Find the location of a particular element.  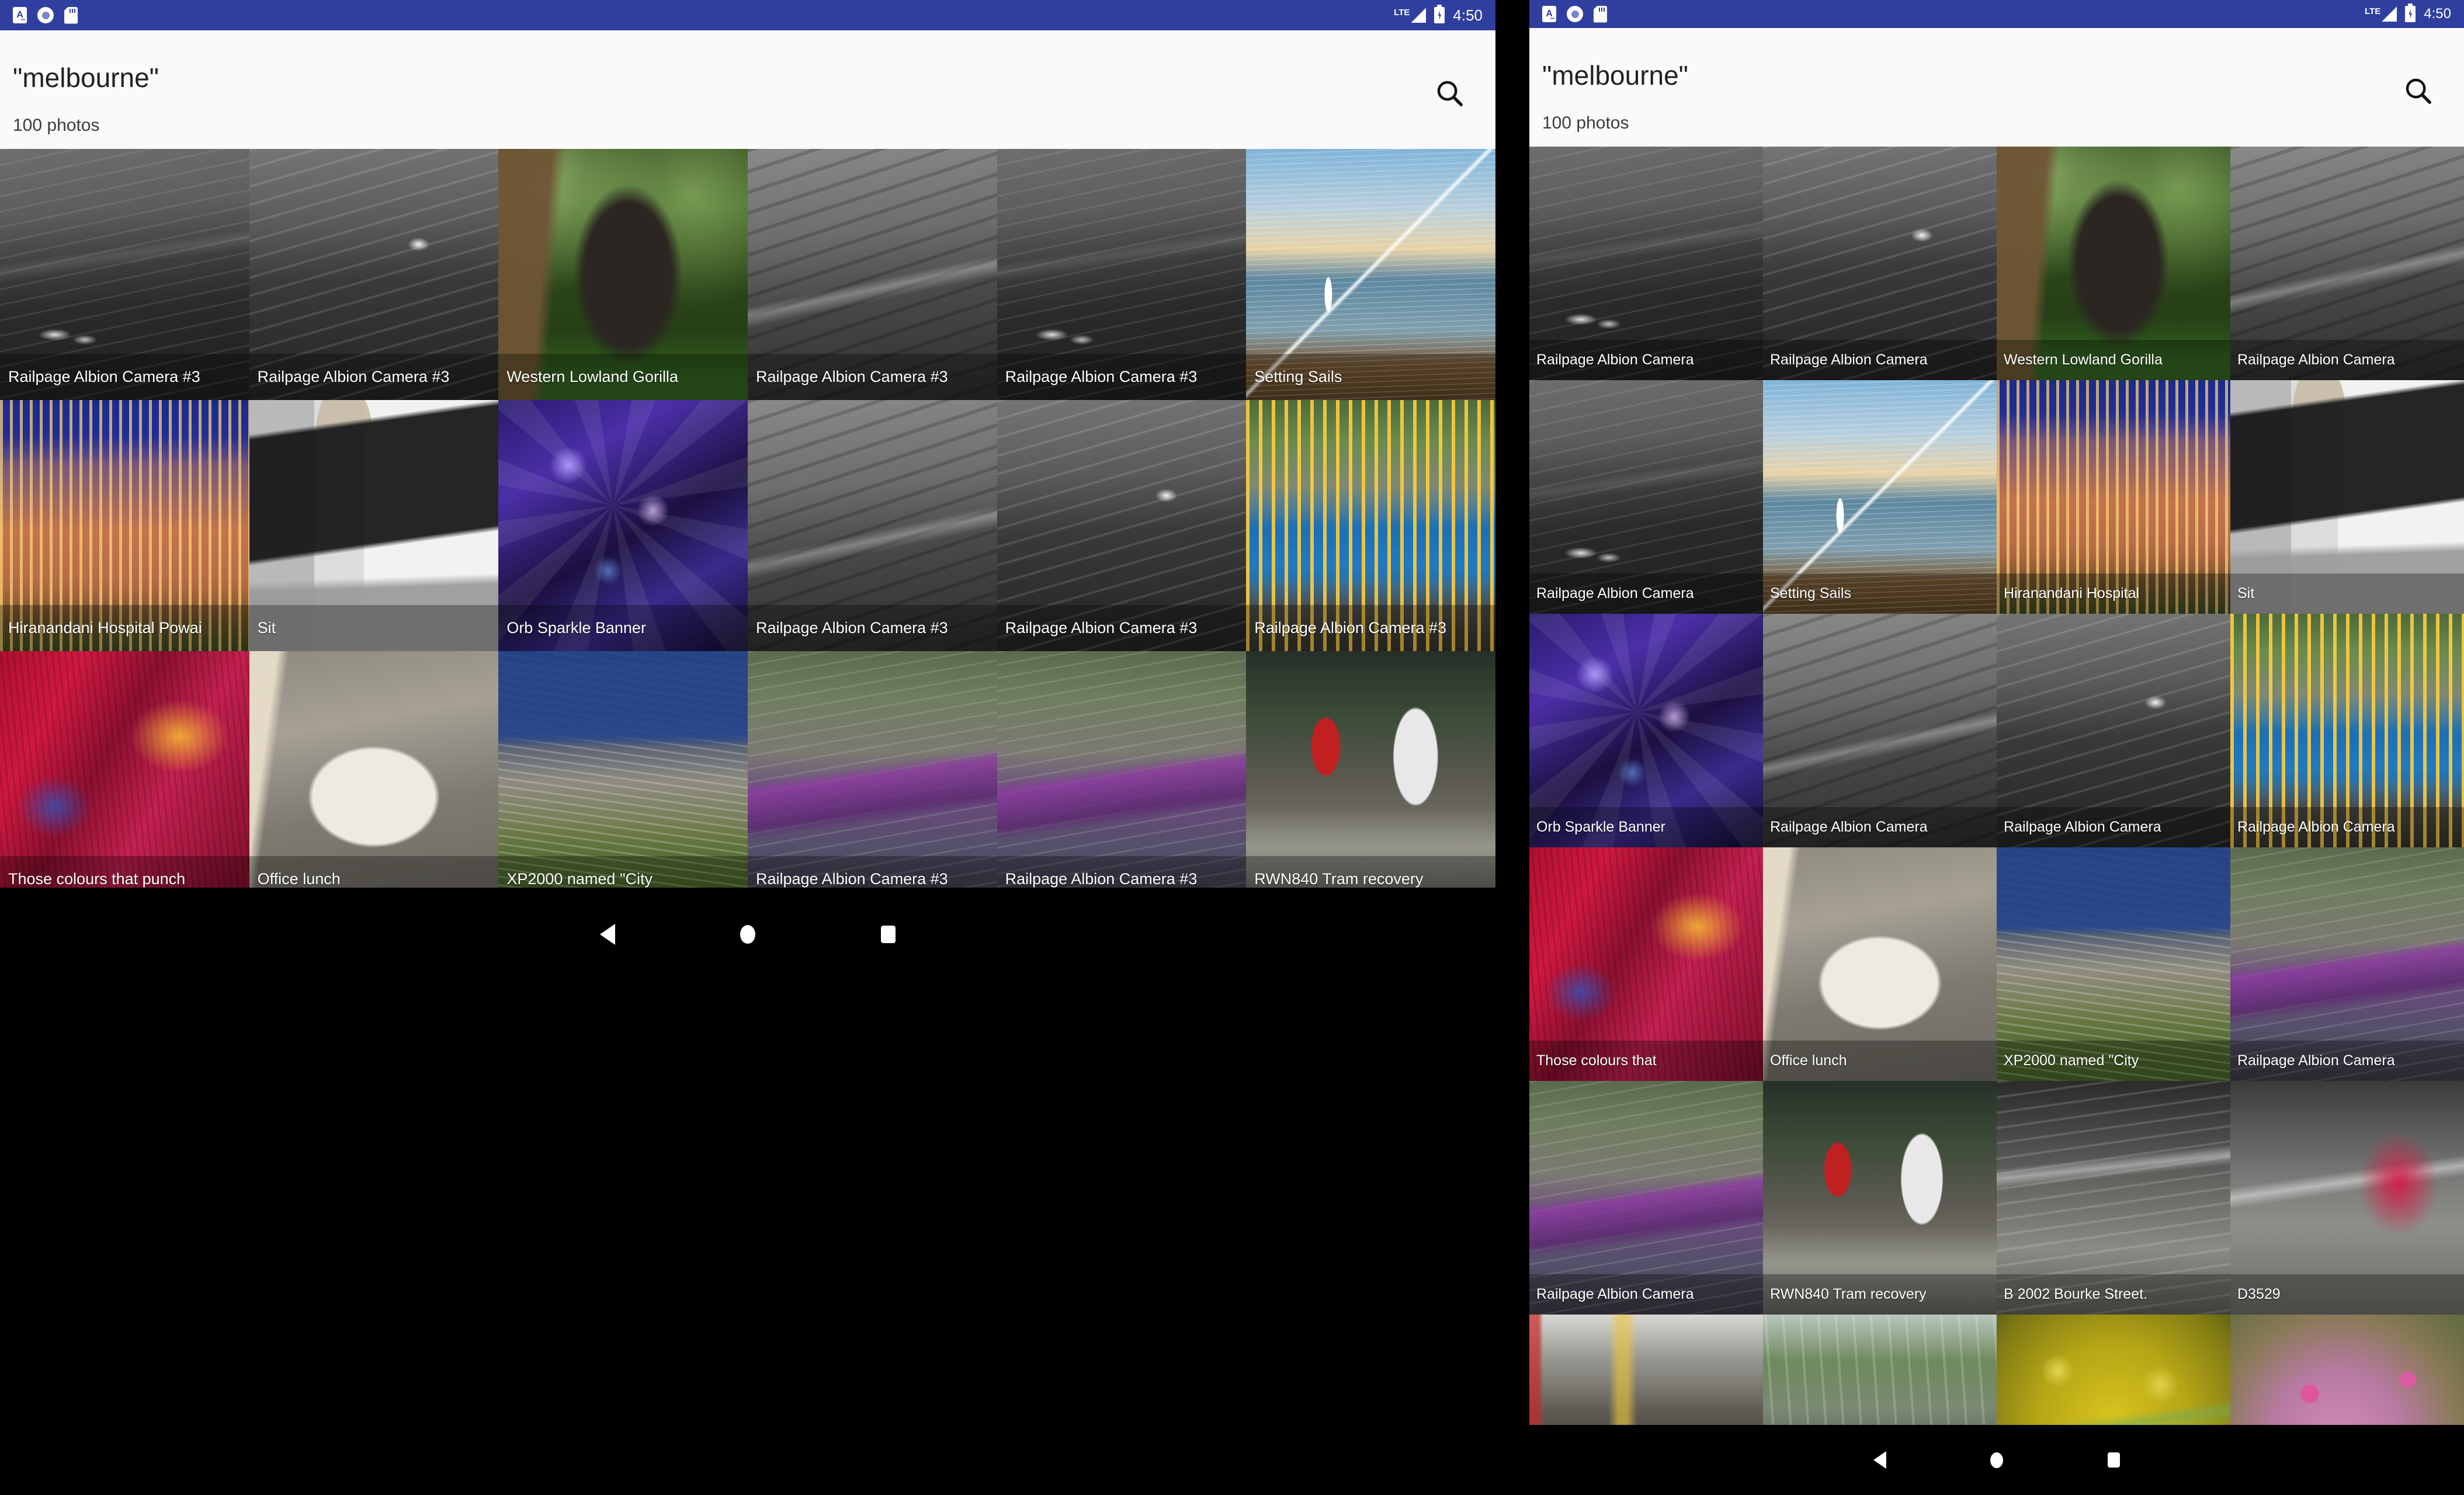

photo-cell: Hiranandani Hospital is located at coordinates (2113, 497).